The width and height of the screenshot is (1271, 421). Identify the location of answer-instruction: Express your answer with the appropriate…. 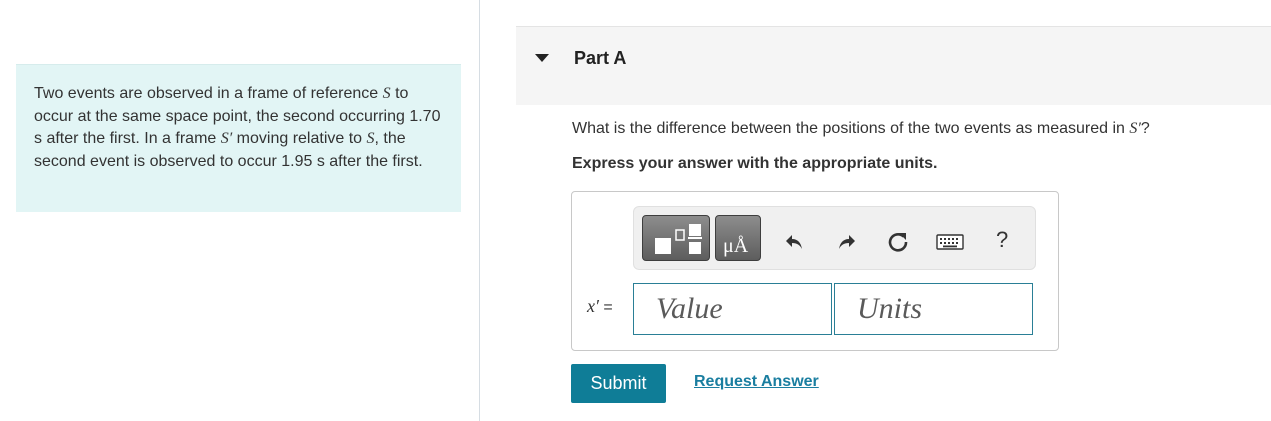
(755, 163).